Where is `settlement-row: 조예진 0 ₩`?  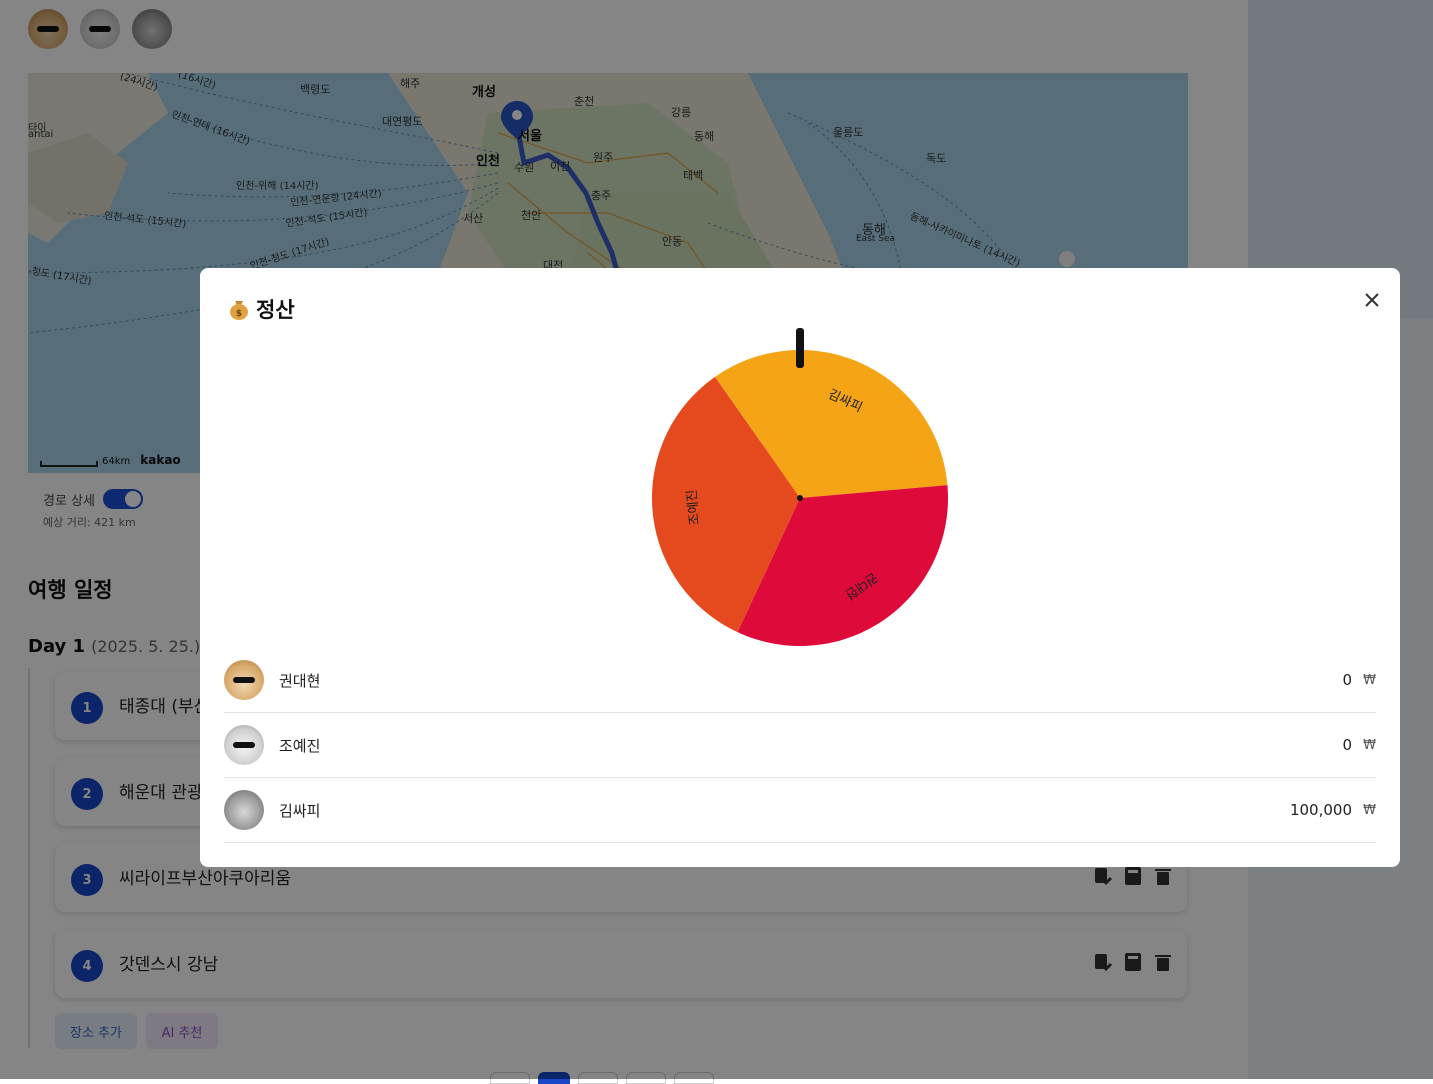 settlement-row: 조예진 0 ₩ is located at coordinates (800, 745).